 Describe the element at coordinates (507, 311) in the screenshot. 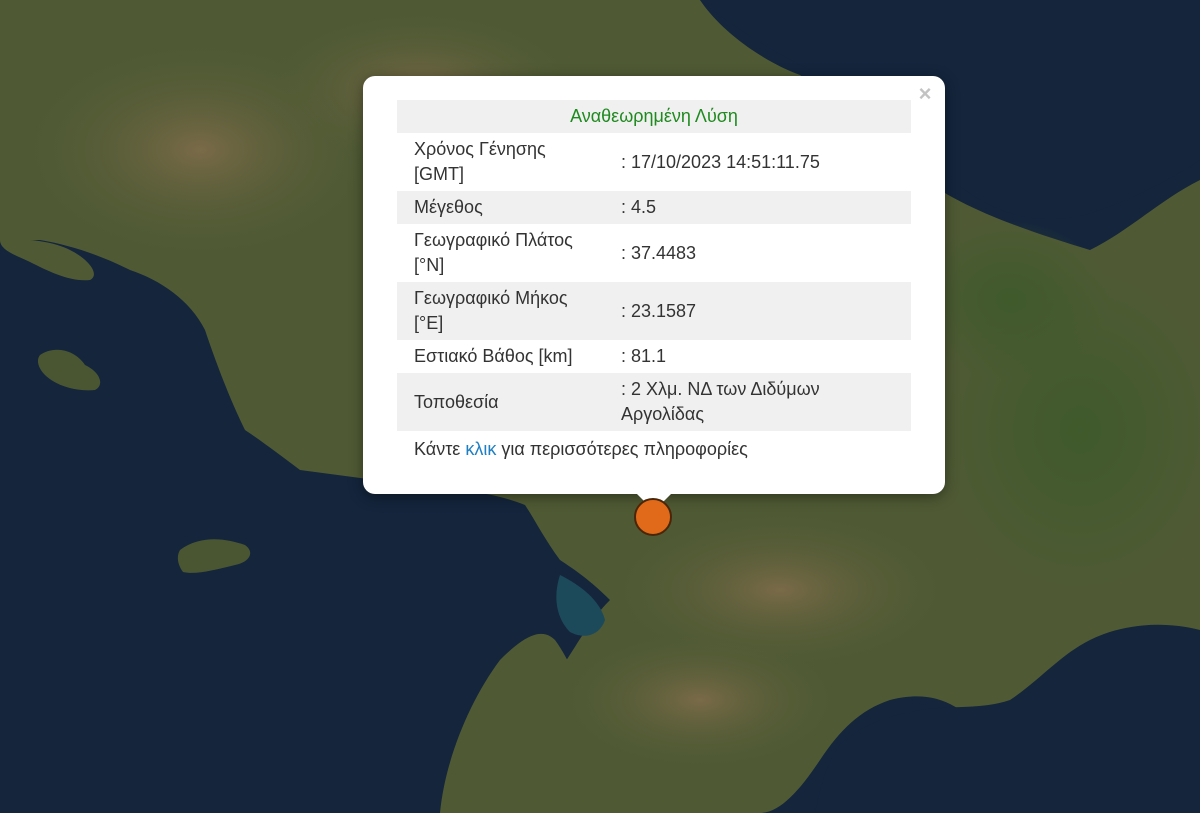

I see `longitude-label: Γεωγραφικό Μήκος [°E]` at that location.